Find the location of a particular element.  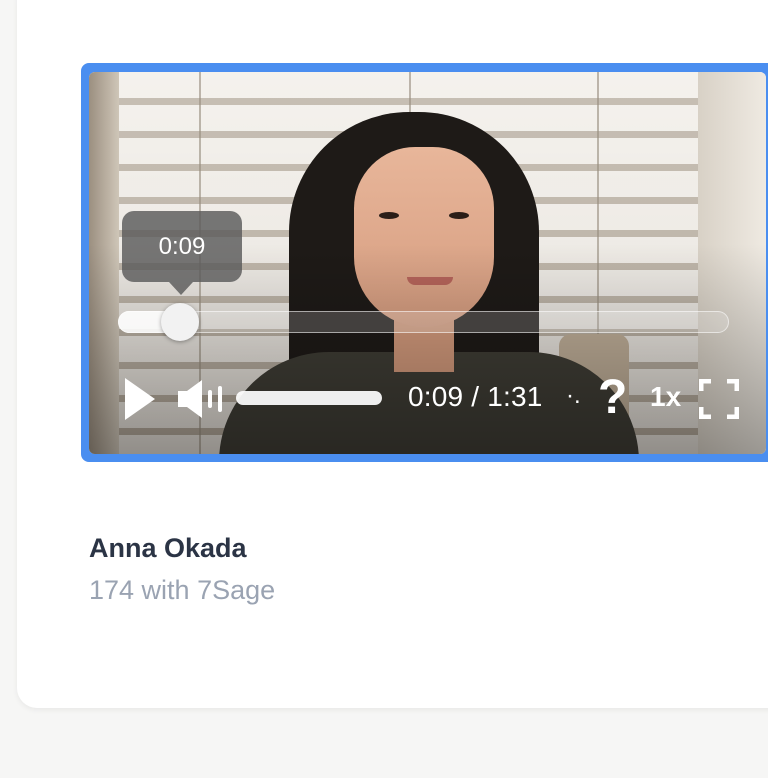

current-time: 0:09 is located at coordinates (436, 396).